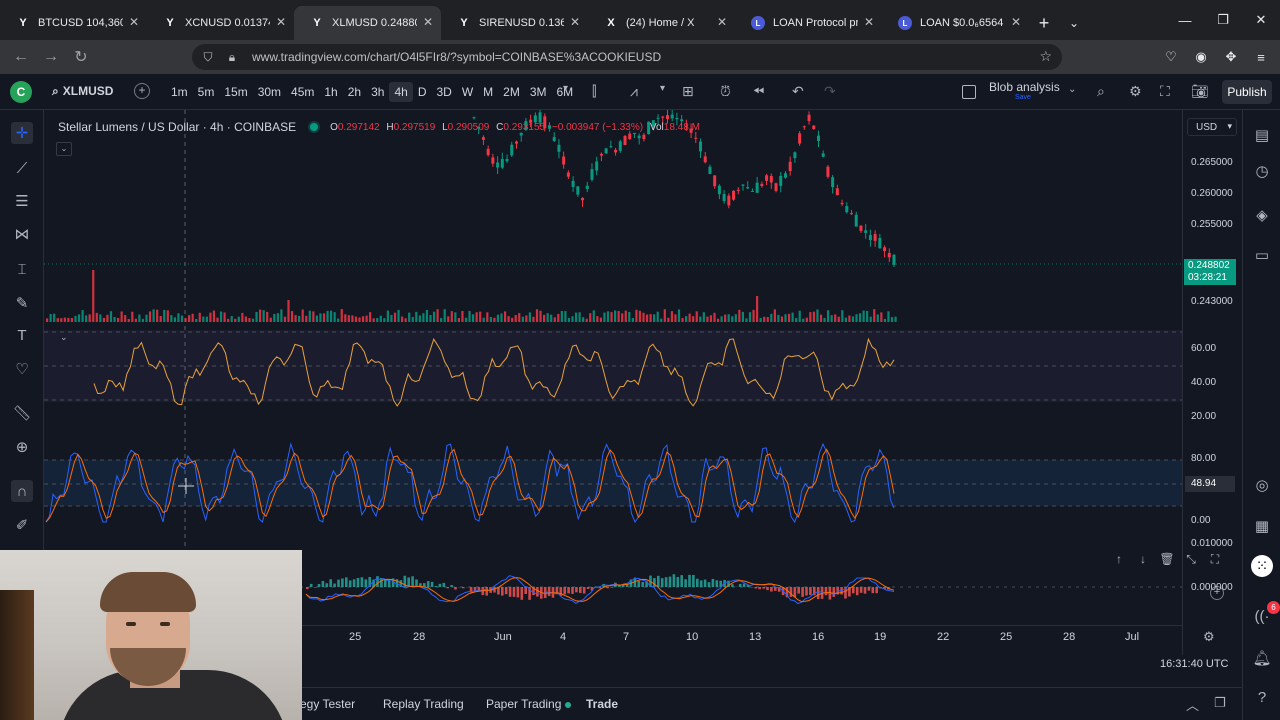  I want to click on collapse-panel-icon: ︿, so click(1192, 704).